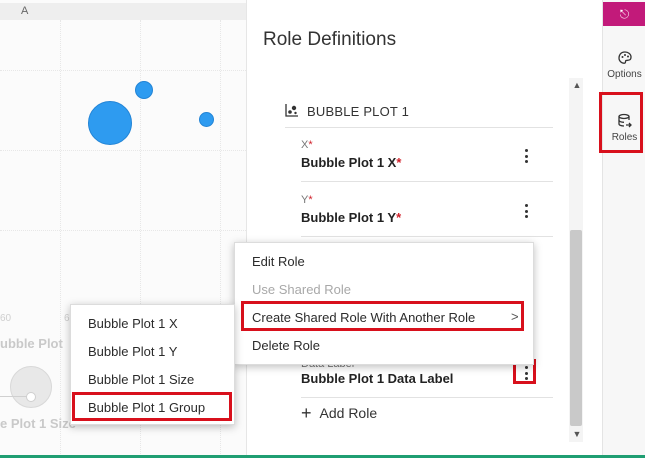  What do you see at coordinates (349, 217) in the screenshot?
I see `role-value: Bubble Plot 1 Y` at bounding box center [349, 217].